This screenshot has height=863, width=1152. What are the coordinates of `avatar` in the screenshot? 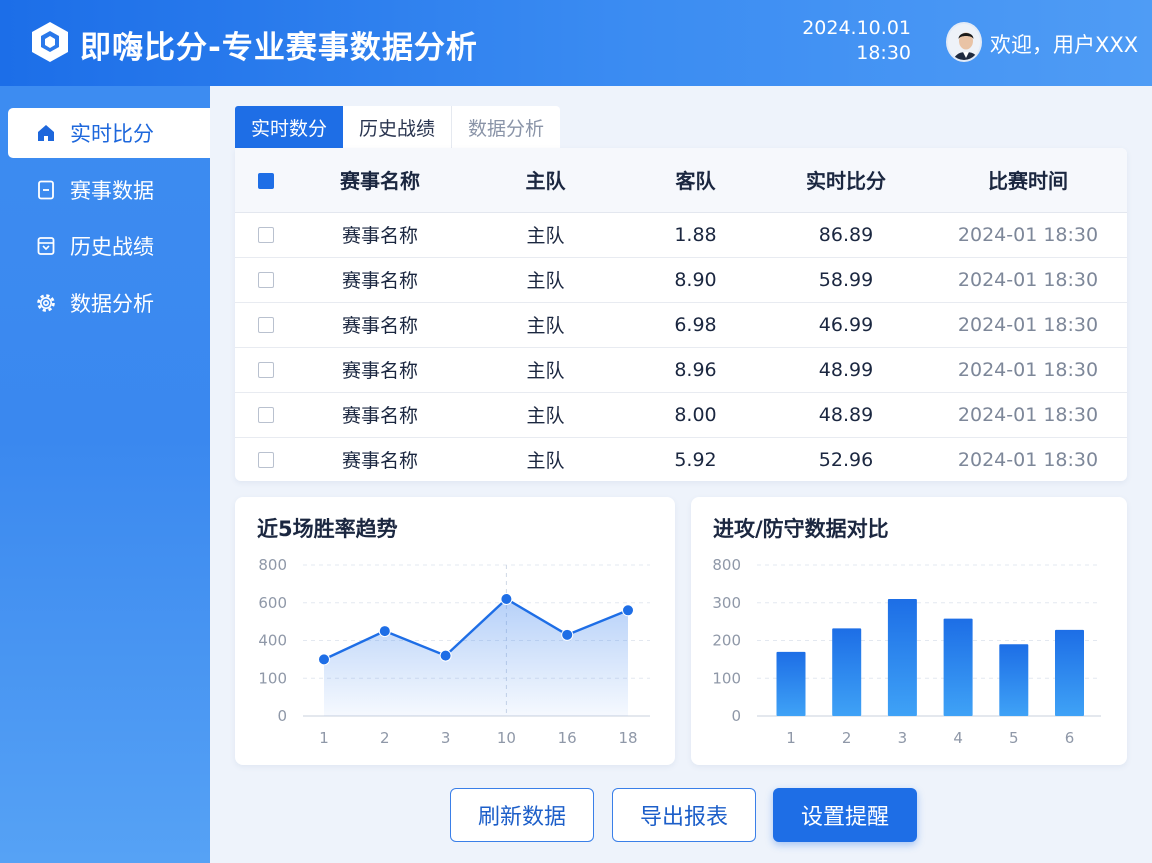 It's located at (964, 42).